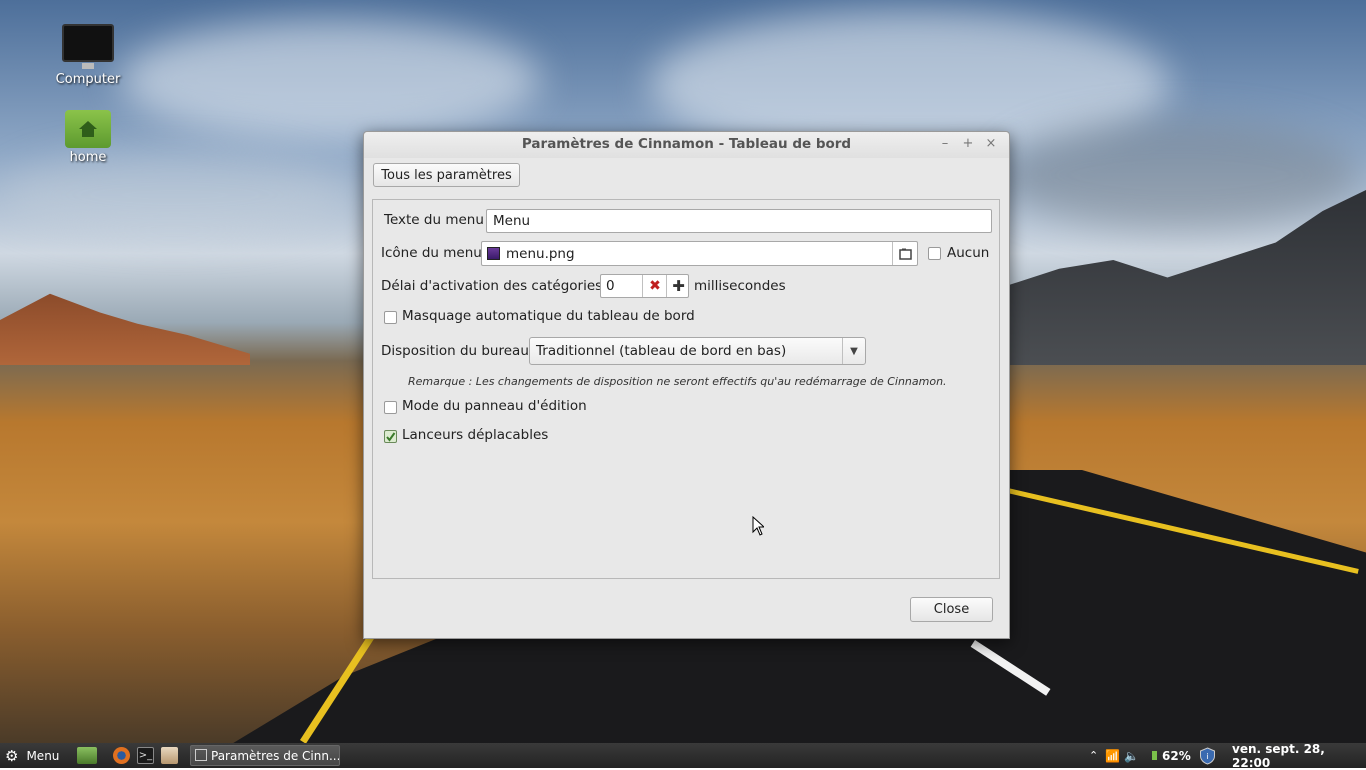 The height and width of the screenshot is (770, 1366). I want to click on delay-unit-label: millisecondes, so click(740, 286).